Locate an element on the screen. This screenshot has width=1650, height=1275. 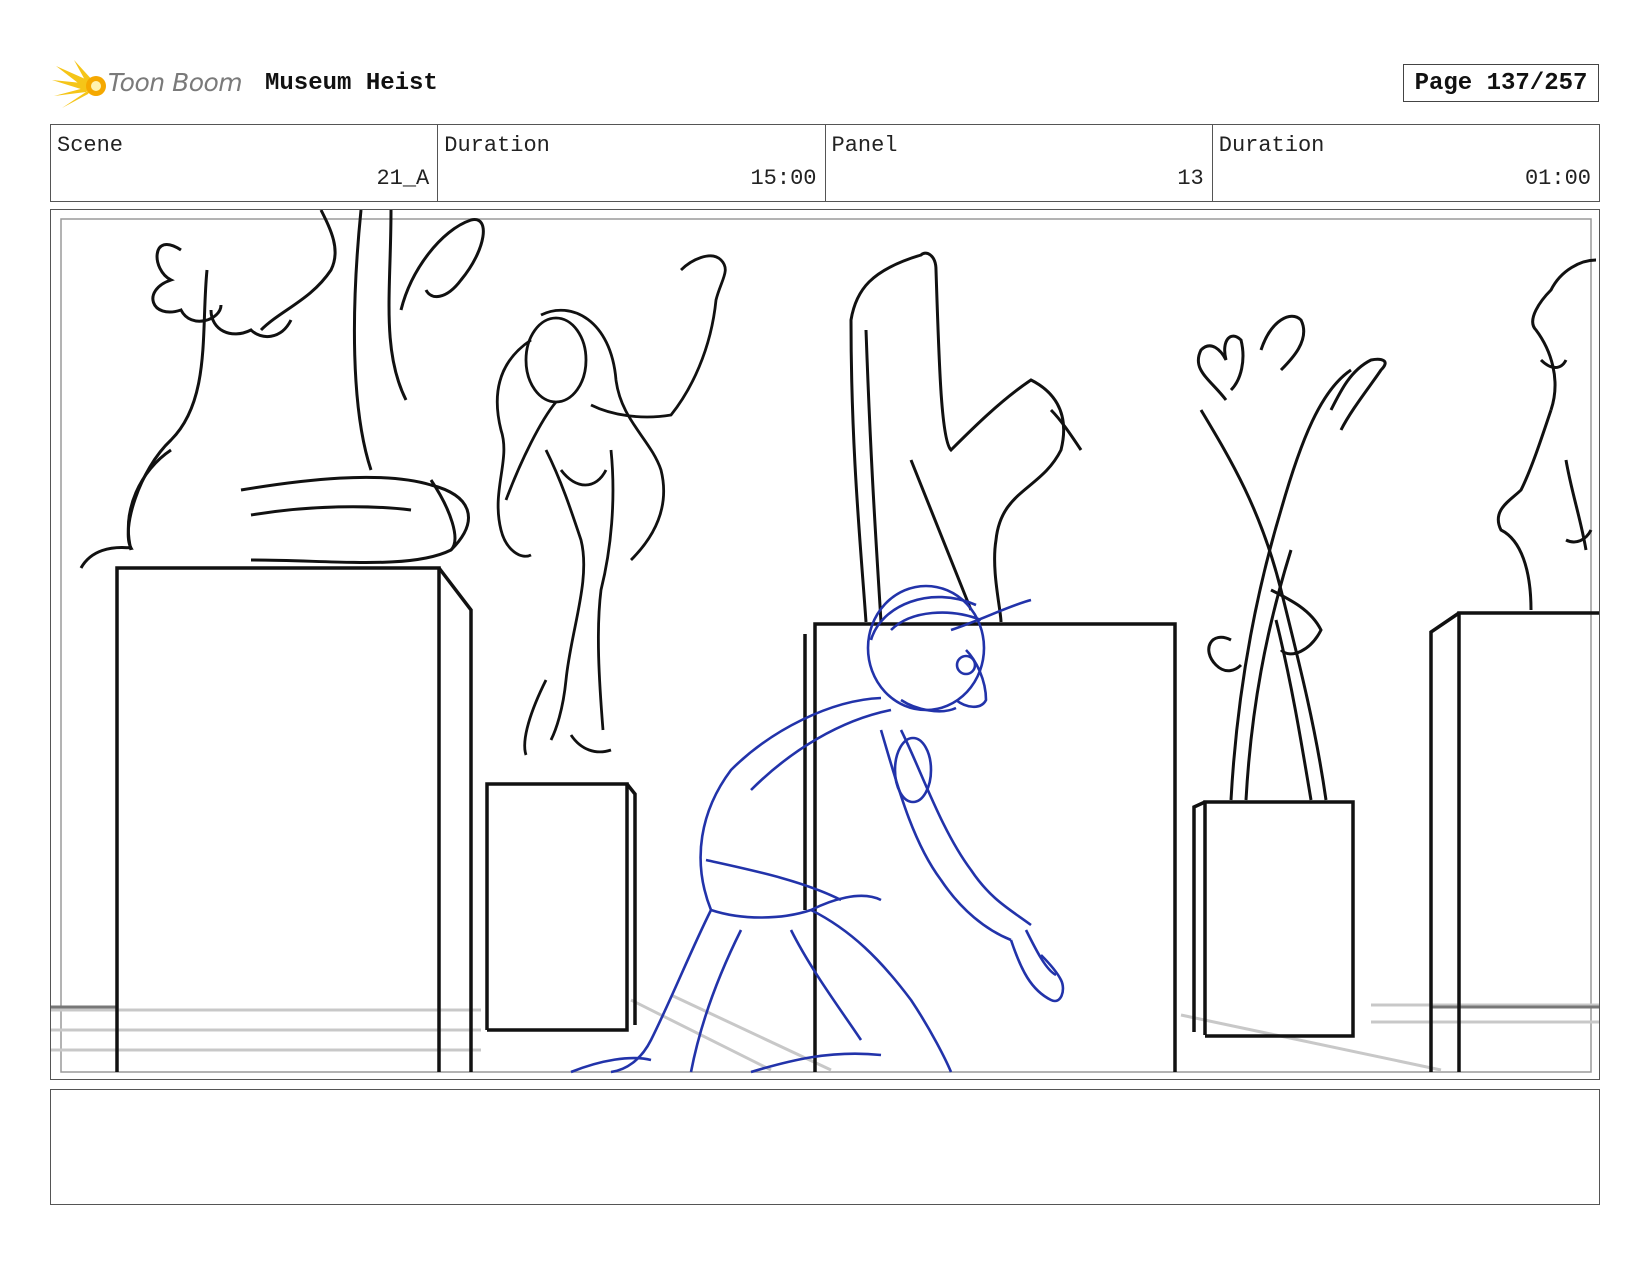
scene-duration-label: Duration is located at coordinates (497, 145).